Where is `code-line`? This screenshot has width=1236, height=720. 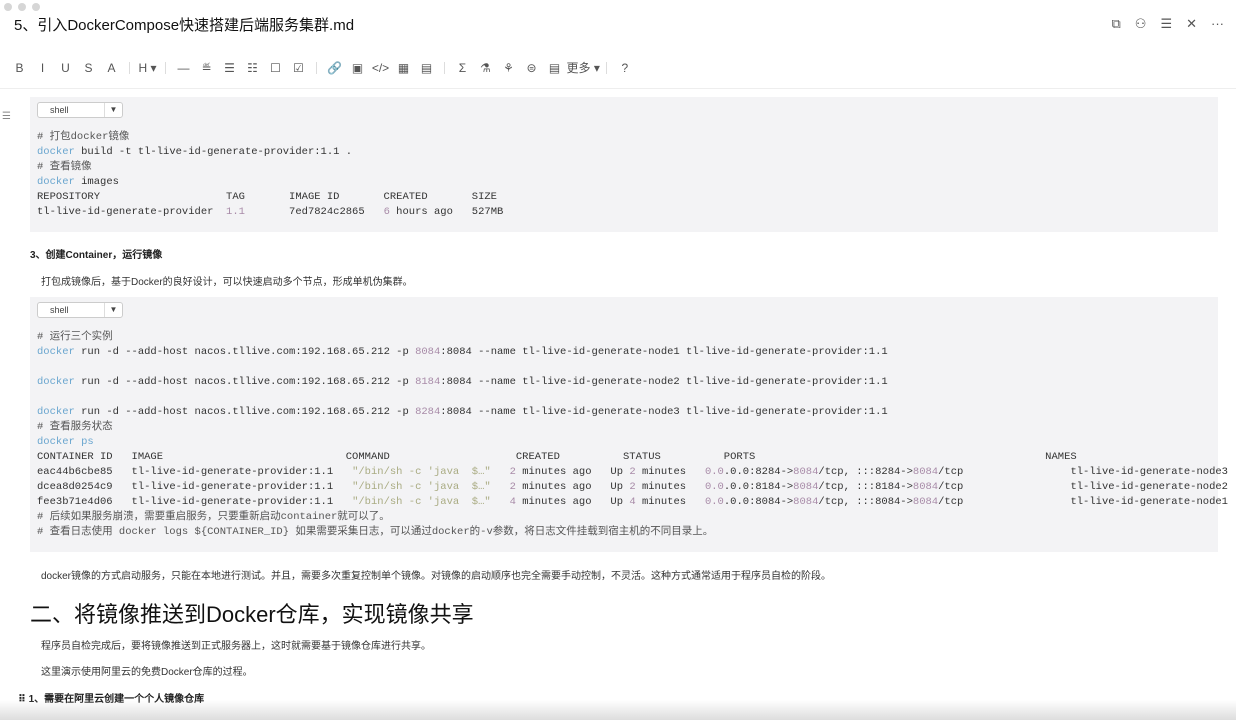 code-line is located at coordinates (632, 397).